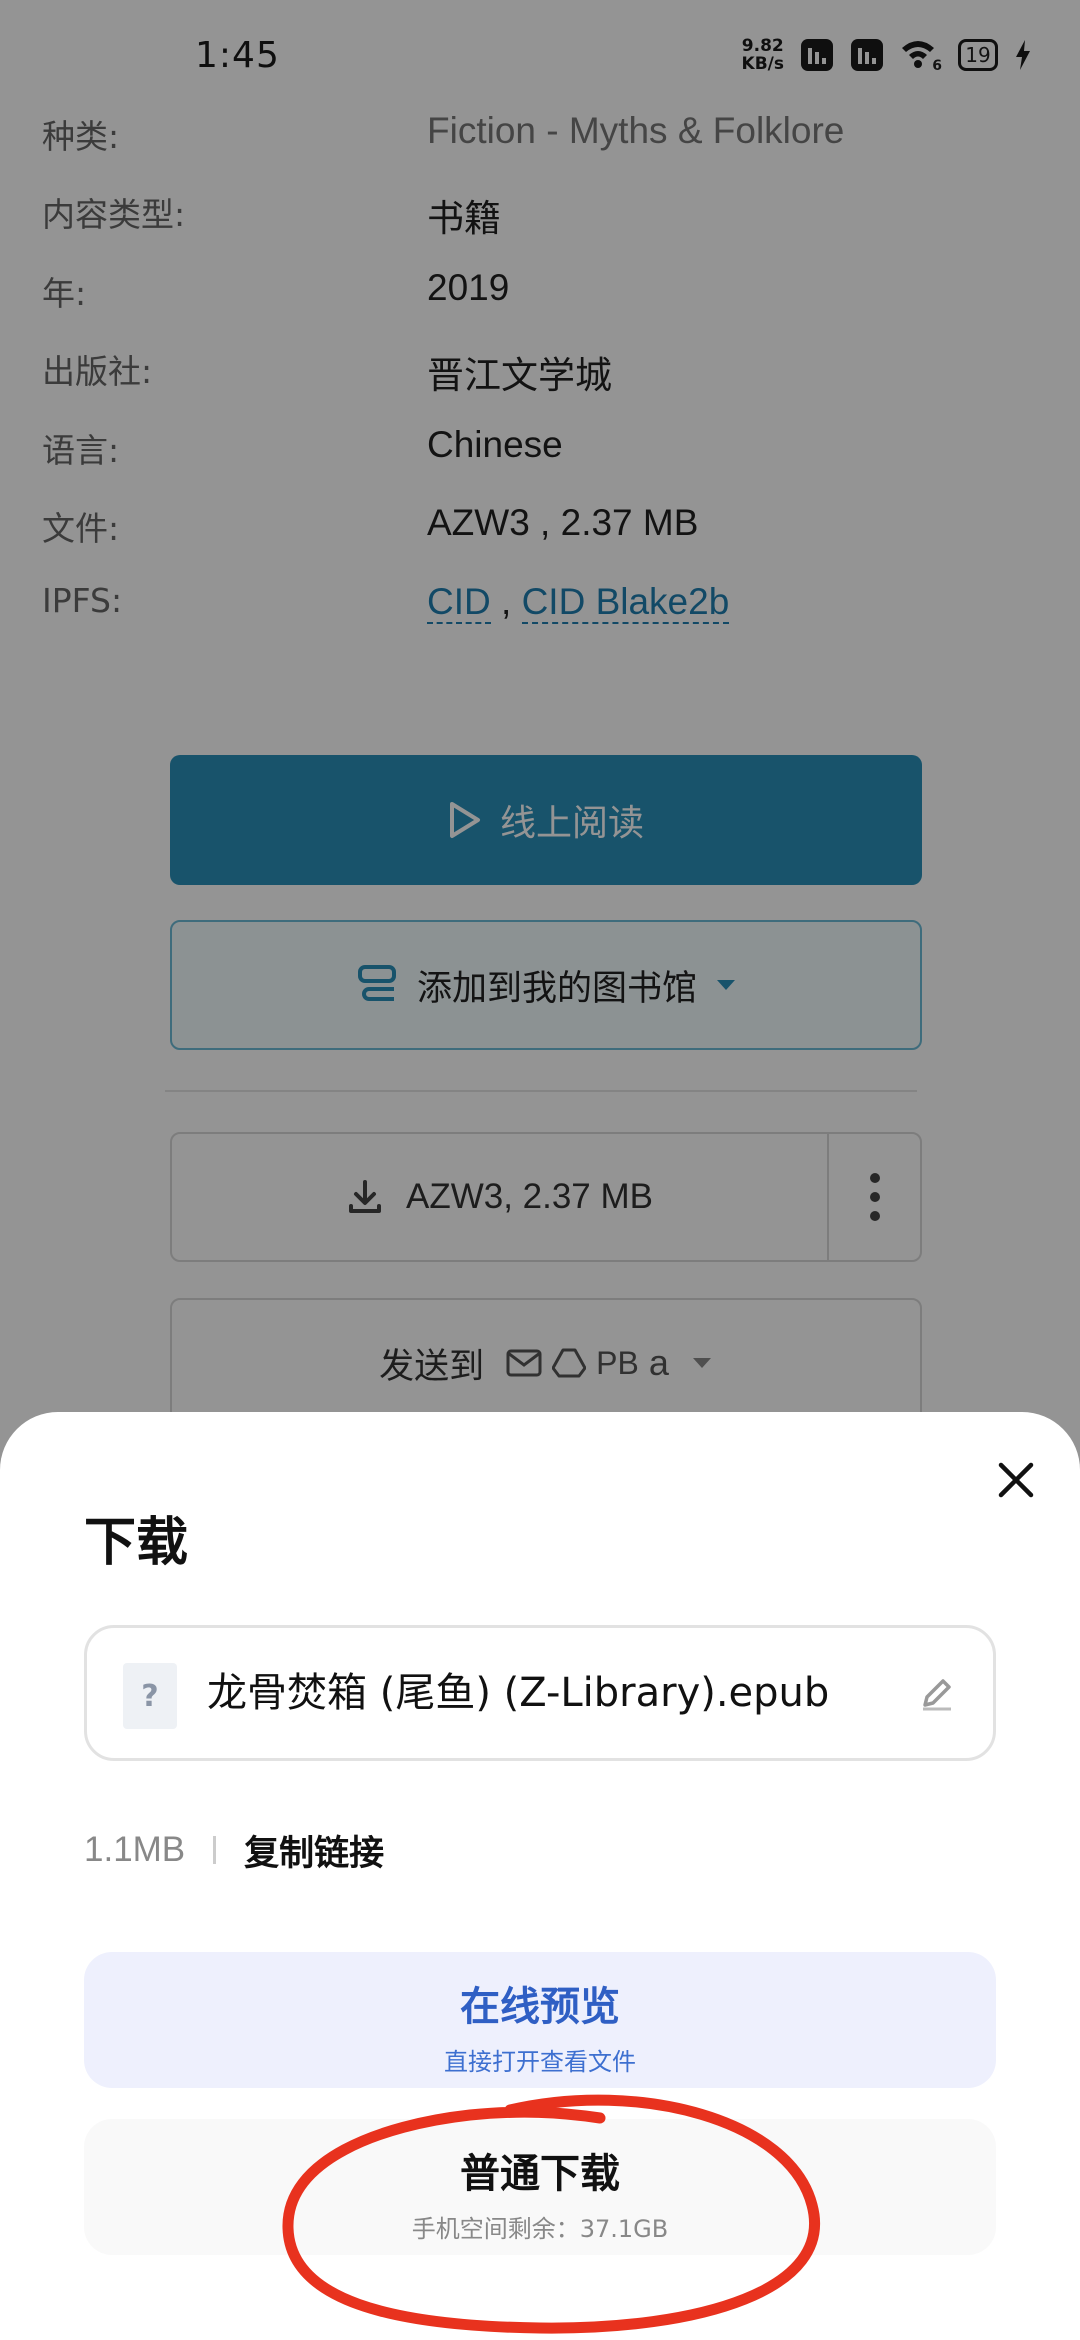 Image resolution: width=1080 pixels, height=2340 pixels. Describe the element at coordinates (314, 1850) in the screenshot. I see `copy-link-button: 复制链接` at that location.